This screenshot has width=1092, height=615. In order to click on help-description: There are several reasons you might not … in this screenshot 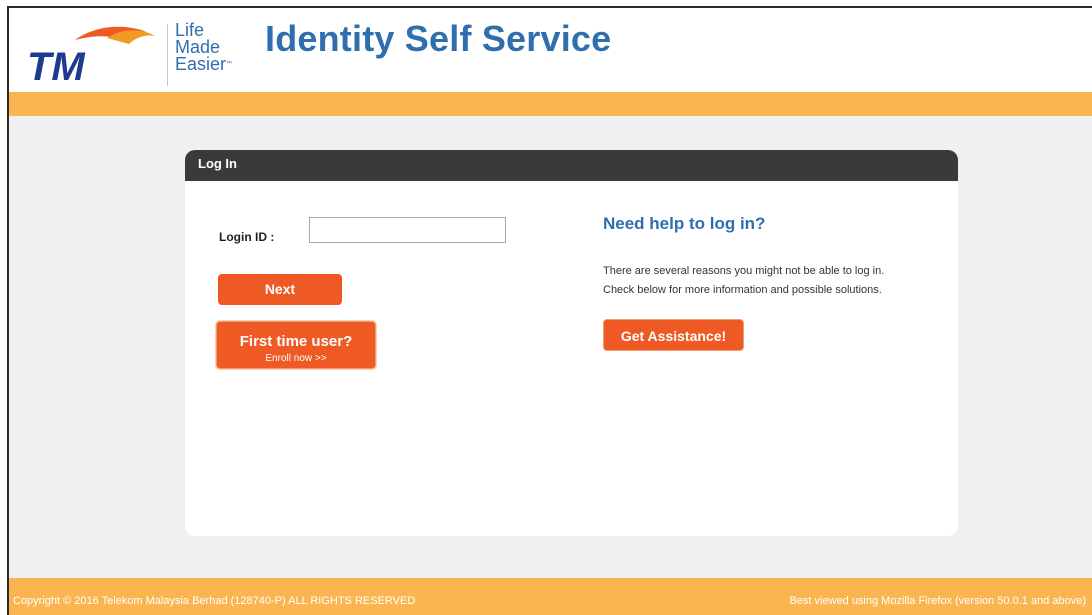, I will do `click(768, 281)`.